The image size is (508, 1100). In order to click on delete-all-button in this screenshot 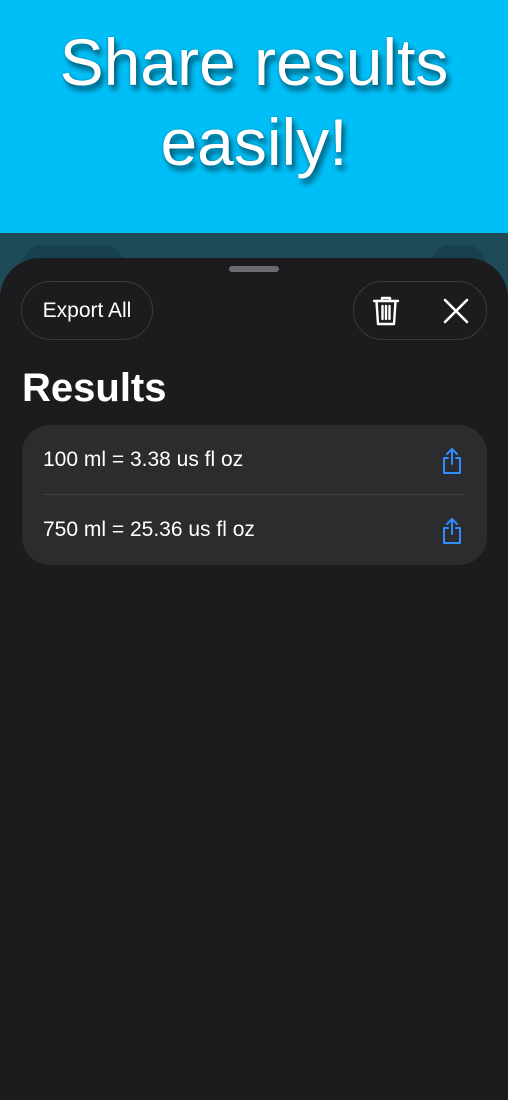, I will do `click(386, 311)`.